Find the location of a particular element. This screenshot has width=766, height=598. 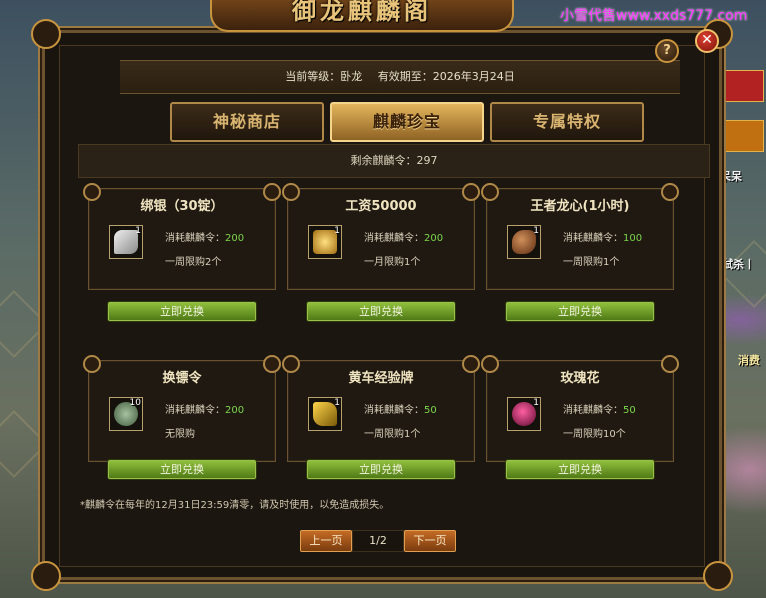

shop-item-card: 玫瑰花 1 消耗麒麟令：50 一周限购10个 is located at coordinates (580, 408).